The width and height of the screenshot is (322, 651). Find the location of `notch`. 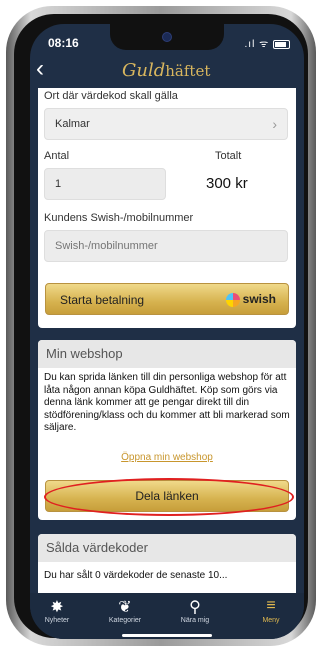

notch is located at coordinates (167, 37).